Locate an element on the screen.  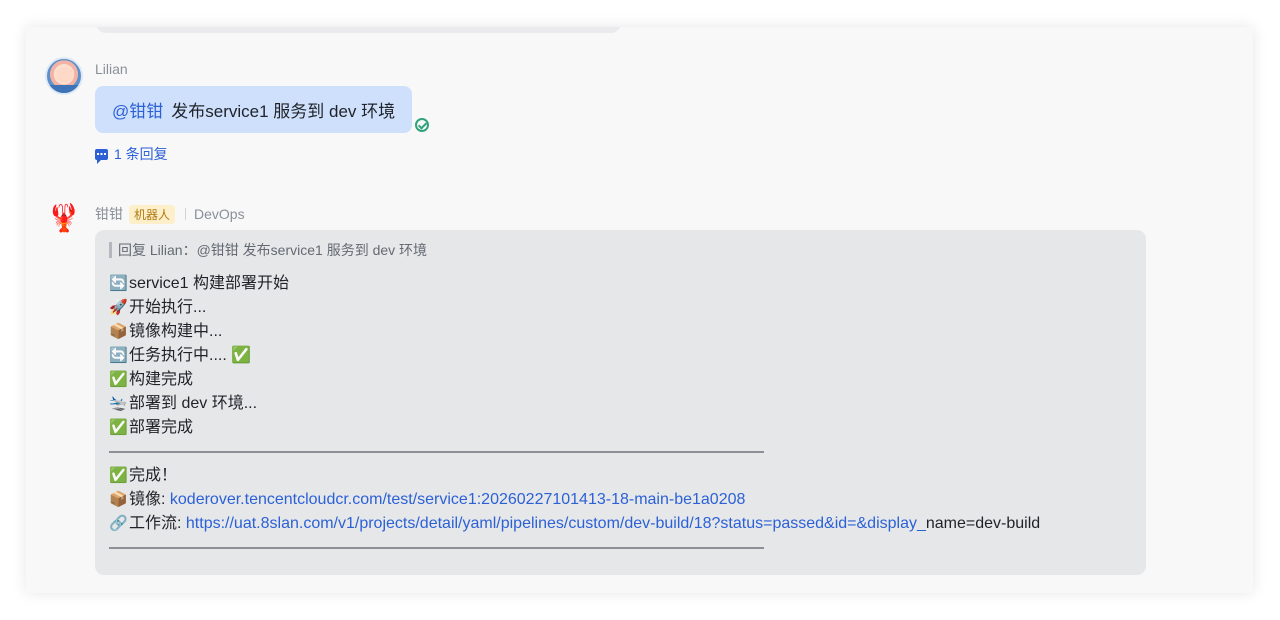
bot-sender-row: 钳钳 机器人 DevOps is located at coordinates (170, 214).